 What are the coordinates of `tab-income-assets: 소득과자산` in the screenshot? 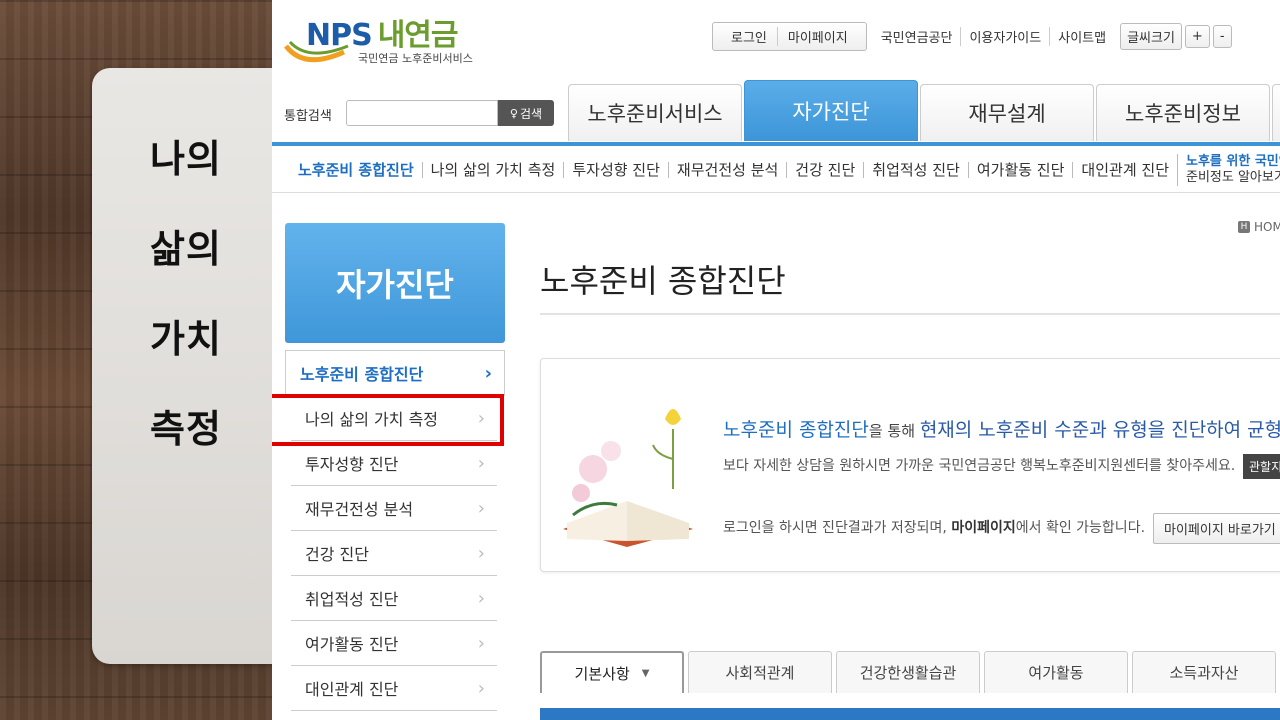 It's located at (1204, 672).